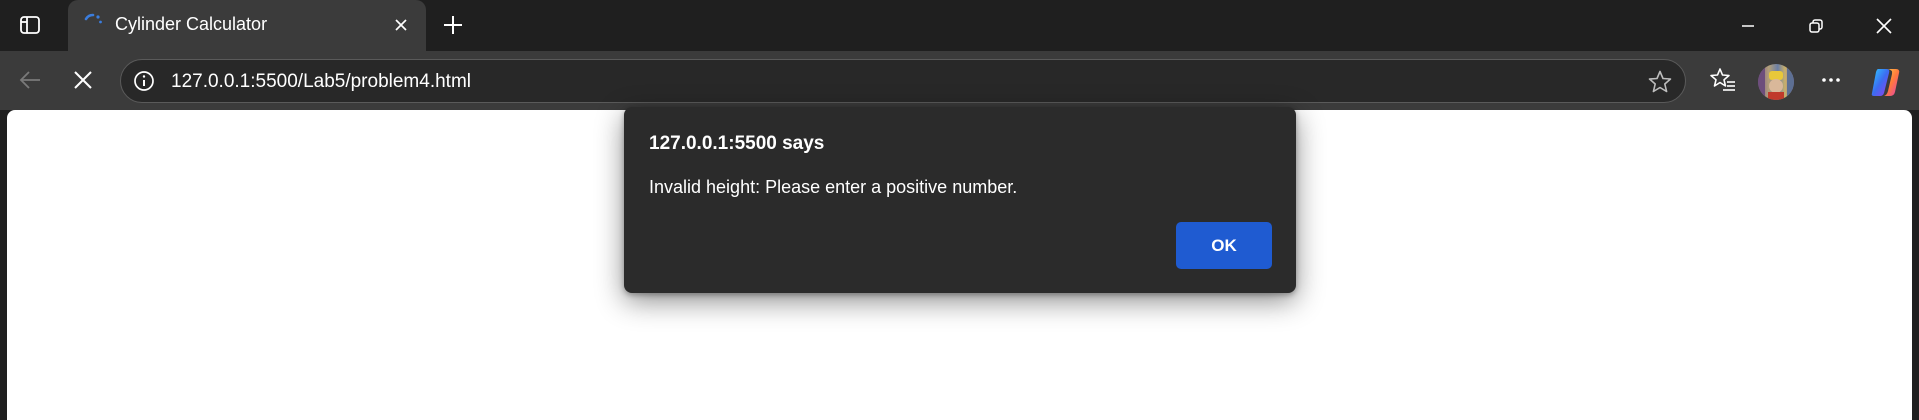 The width and height of the screenshot is (1919, 420). I want to click on back-button, so click(30, 80).